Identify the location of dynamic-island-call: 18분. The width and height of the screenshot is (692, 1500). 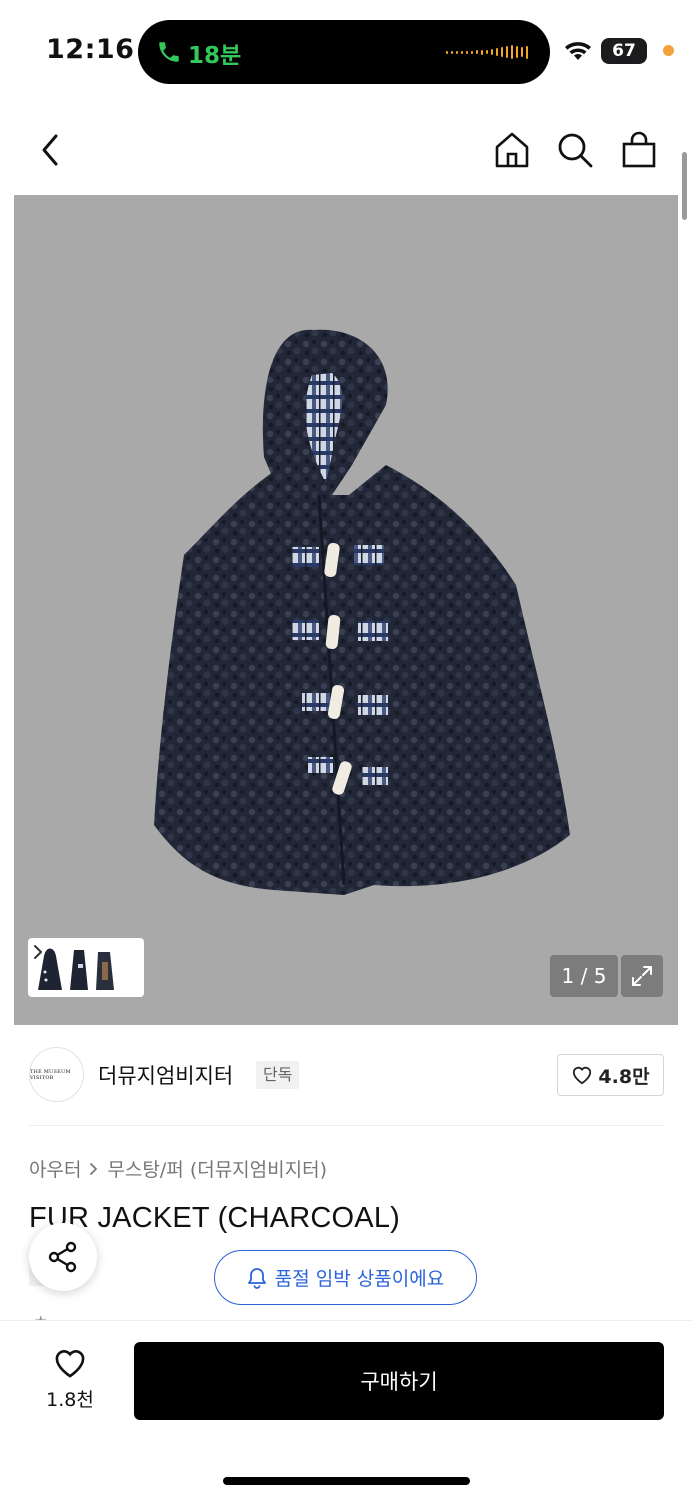
(344, 52).